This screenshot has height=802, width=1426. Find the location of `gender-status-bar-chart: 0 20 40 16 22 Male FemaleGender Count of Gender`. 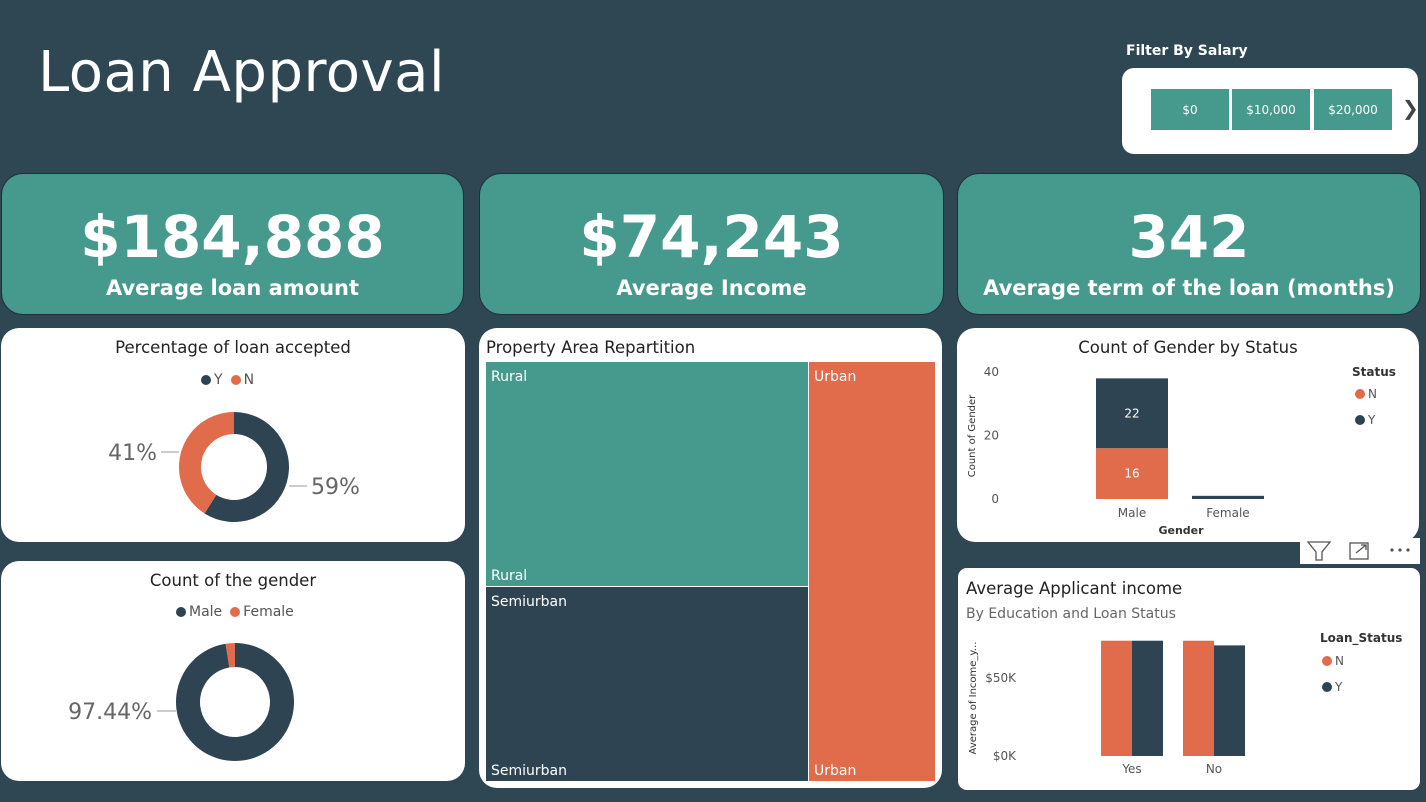

gender-status-bar-chart: 0 20 40 16 22 Male FemaleGender Count of Gender is located at coordinates (1115, 451).